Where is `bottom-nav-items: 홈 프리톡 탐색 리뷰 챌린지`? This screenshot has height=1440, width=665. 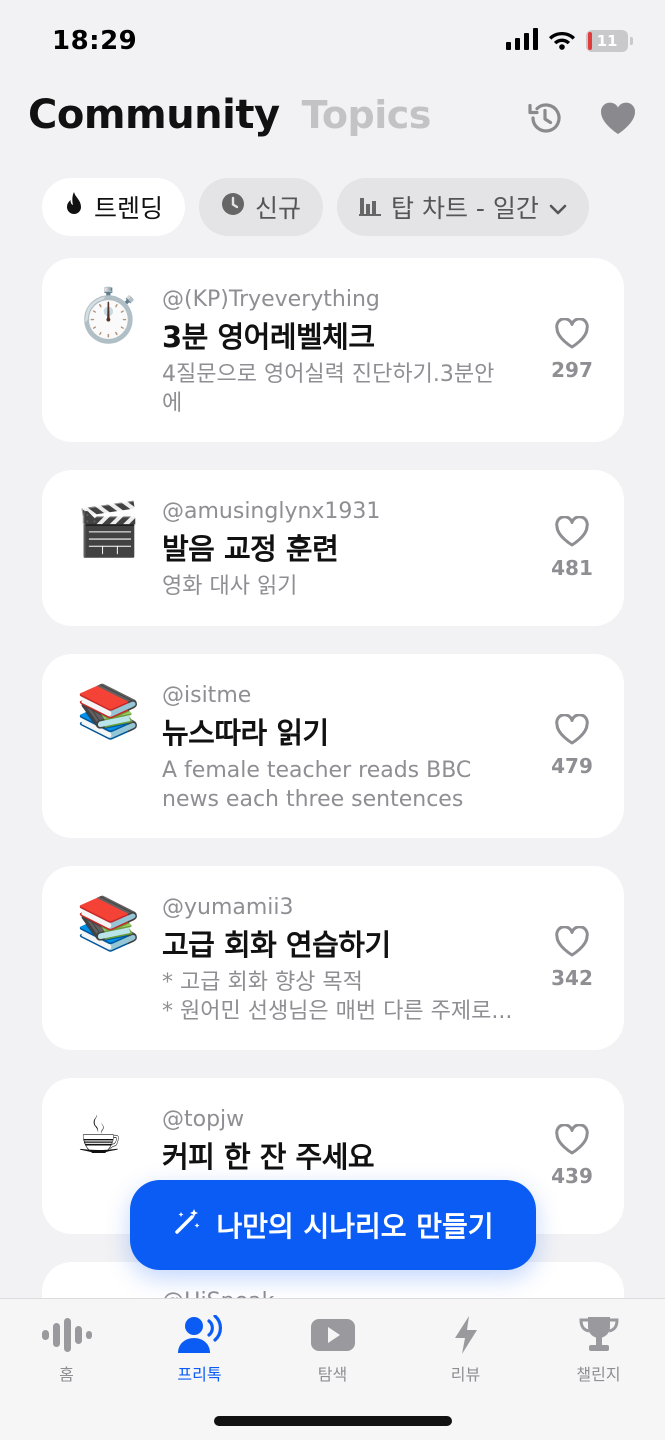
bottom-nav-items: 홈 프리톡 탐색 리뷰 챌린지 is located at coordinates (332, 1342).